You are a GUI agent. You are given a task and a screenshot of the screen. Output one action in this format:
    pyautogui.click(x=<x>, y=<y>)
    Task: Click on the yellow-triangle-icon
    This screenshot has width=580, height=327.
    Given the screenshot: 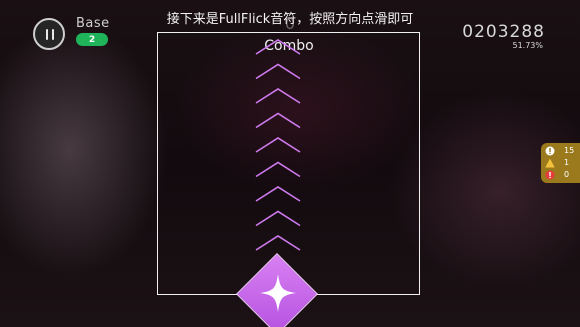 What is the action you would take?
    pyautogui.click(x=550, y=163)
    